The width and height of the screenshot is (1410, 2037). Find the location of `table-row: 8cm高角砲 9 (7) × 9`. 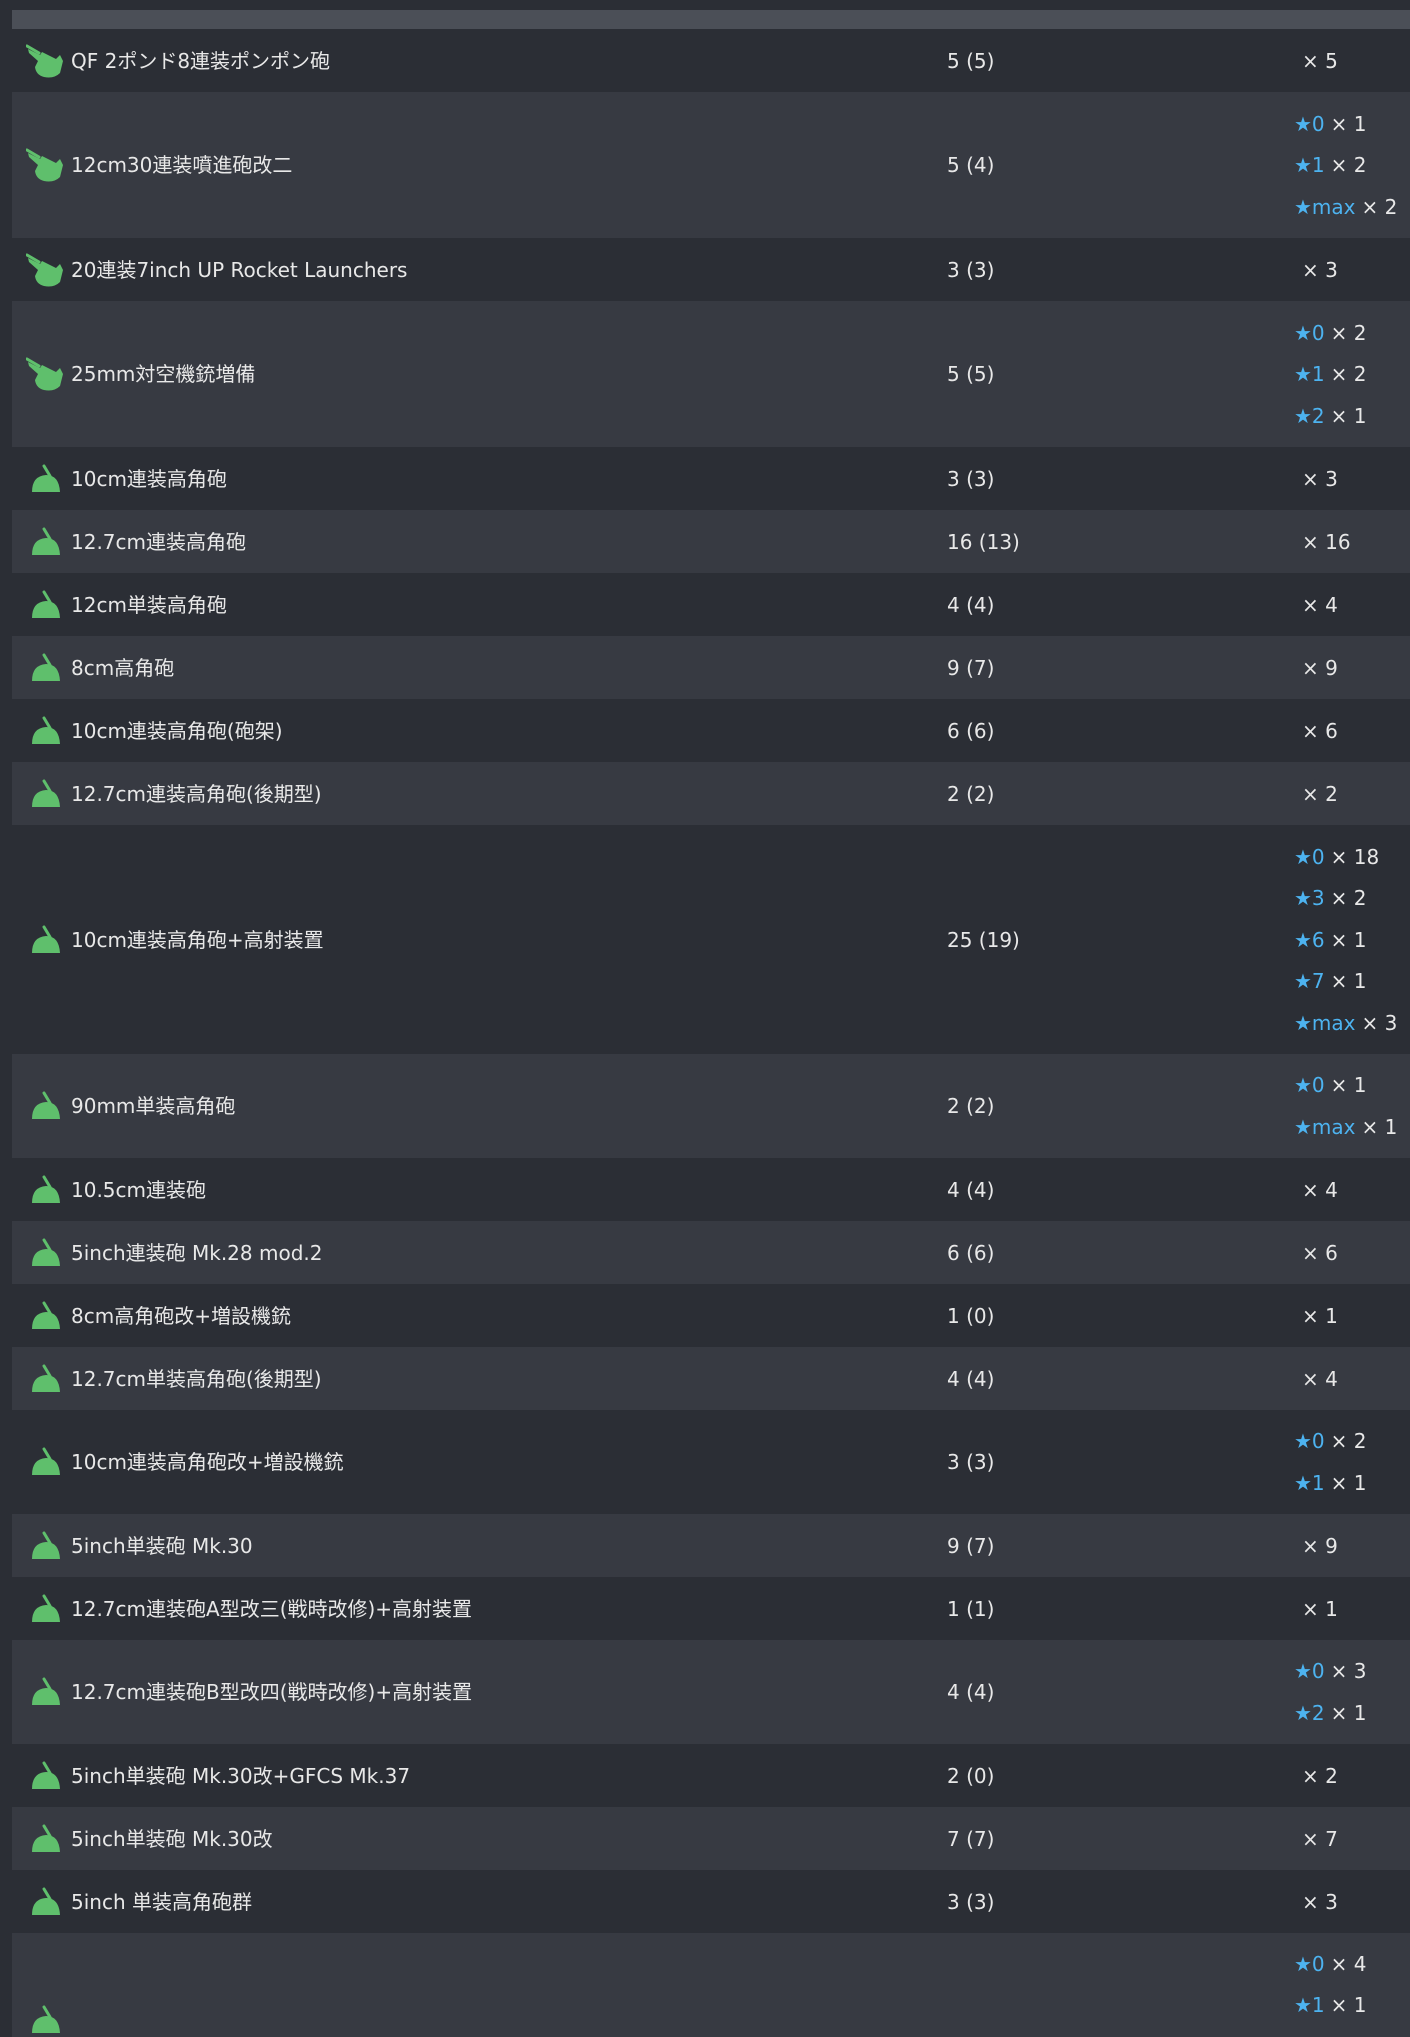

table-row: 8cm高角砲 9 (7) × 9 is located at coordinates (711, 667).